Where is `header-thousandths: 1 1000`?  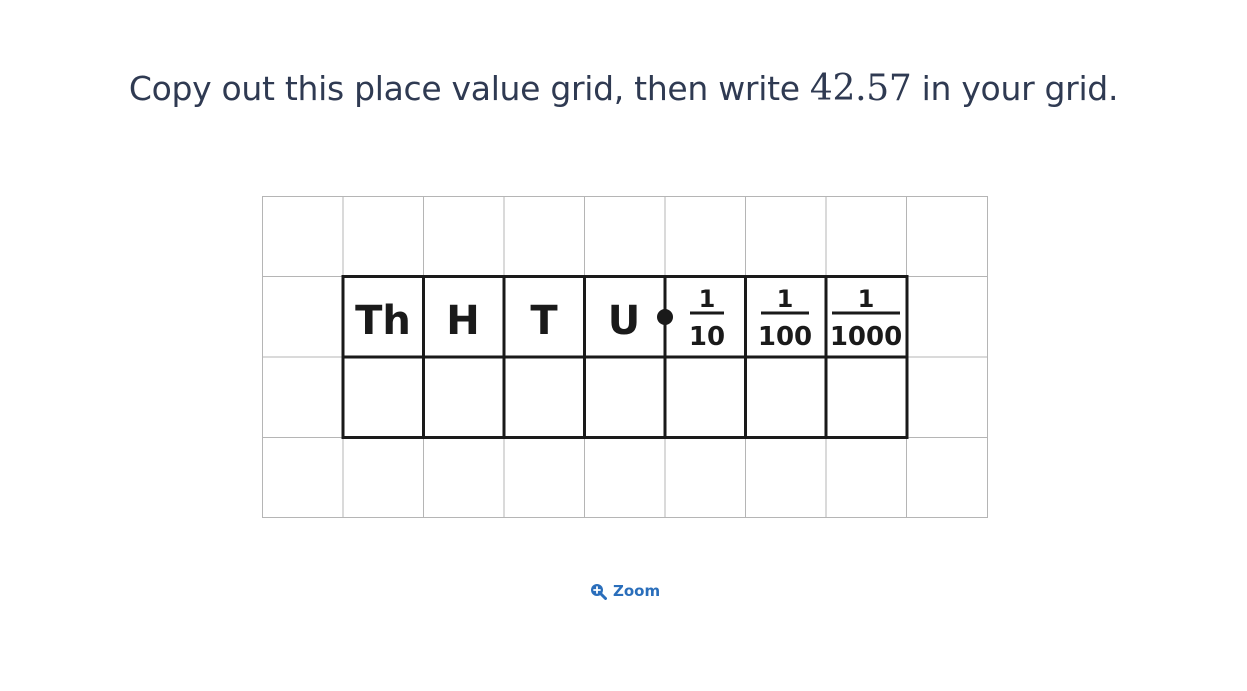
header-thousandths: 1 1000 is located at coordinates (866, 318).